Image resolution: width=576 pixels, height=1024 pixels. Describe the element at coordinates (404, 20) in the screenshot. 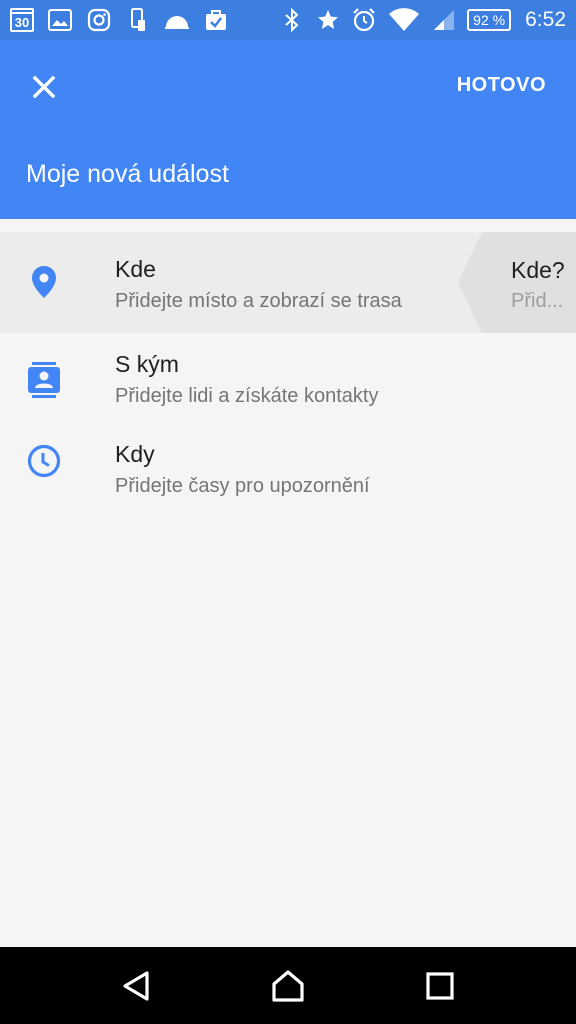

I see `wifi-icon` at that location.